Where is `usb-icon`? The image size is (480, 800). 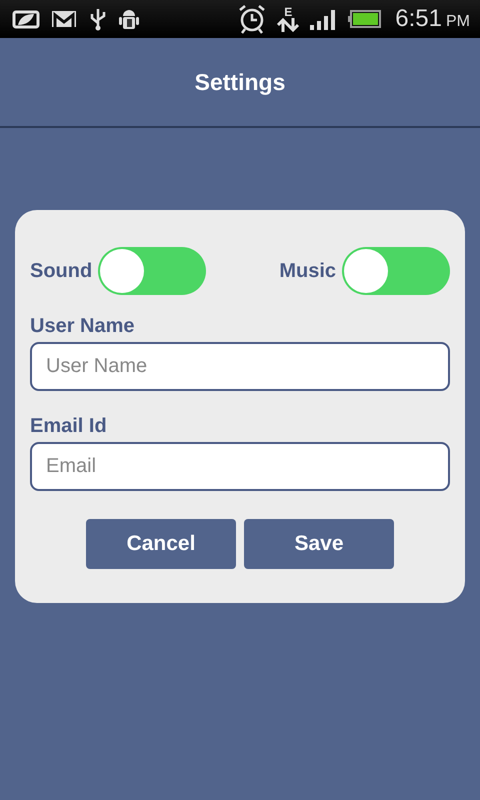 usb-icon is located at coordinates (98, 19).